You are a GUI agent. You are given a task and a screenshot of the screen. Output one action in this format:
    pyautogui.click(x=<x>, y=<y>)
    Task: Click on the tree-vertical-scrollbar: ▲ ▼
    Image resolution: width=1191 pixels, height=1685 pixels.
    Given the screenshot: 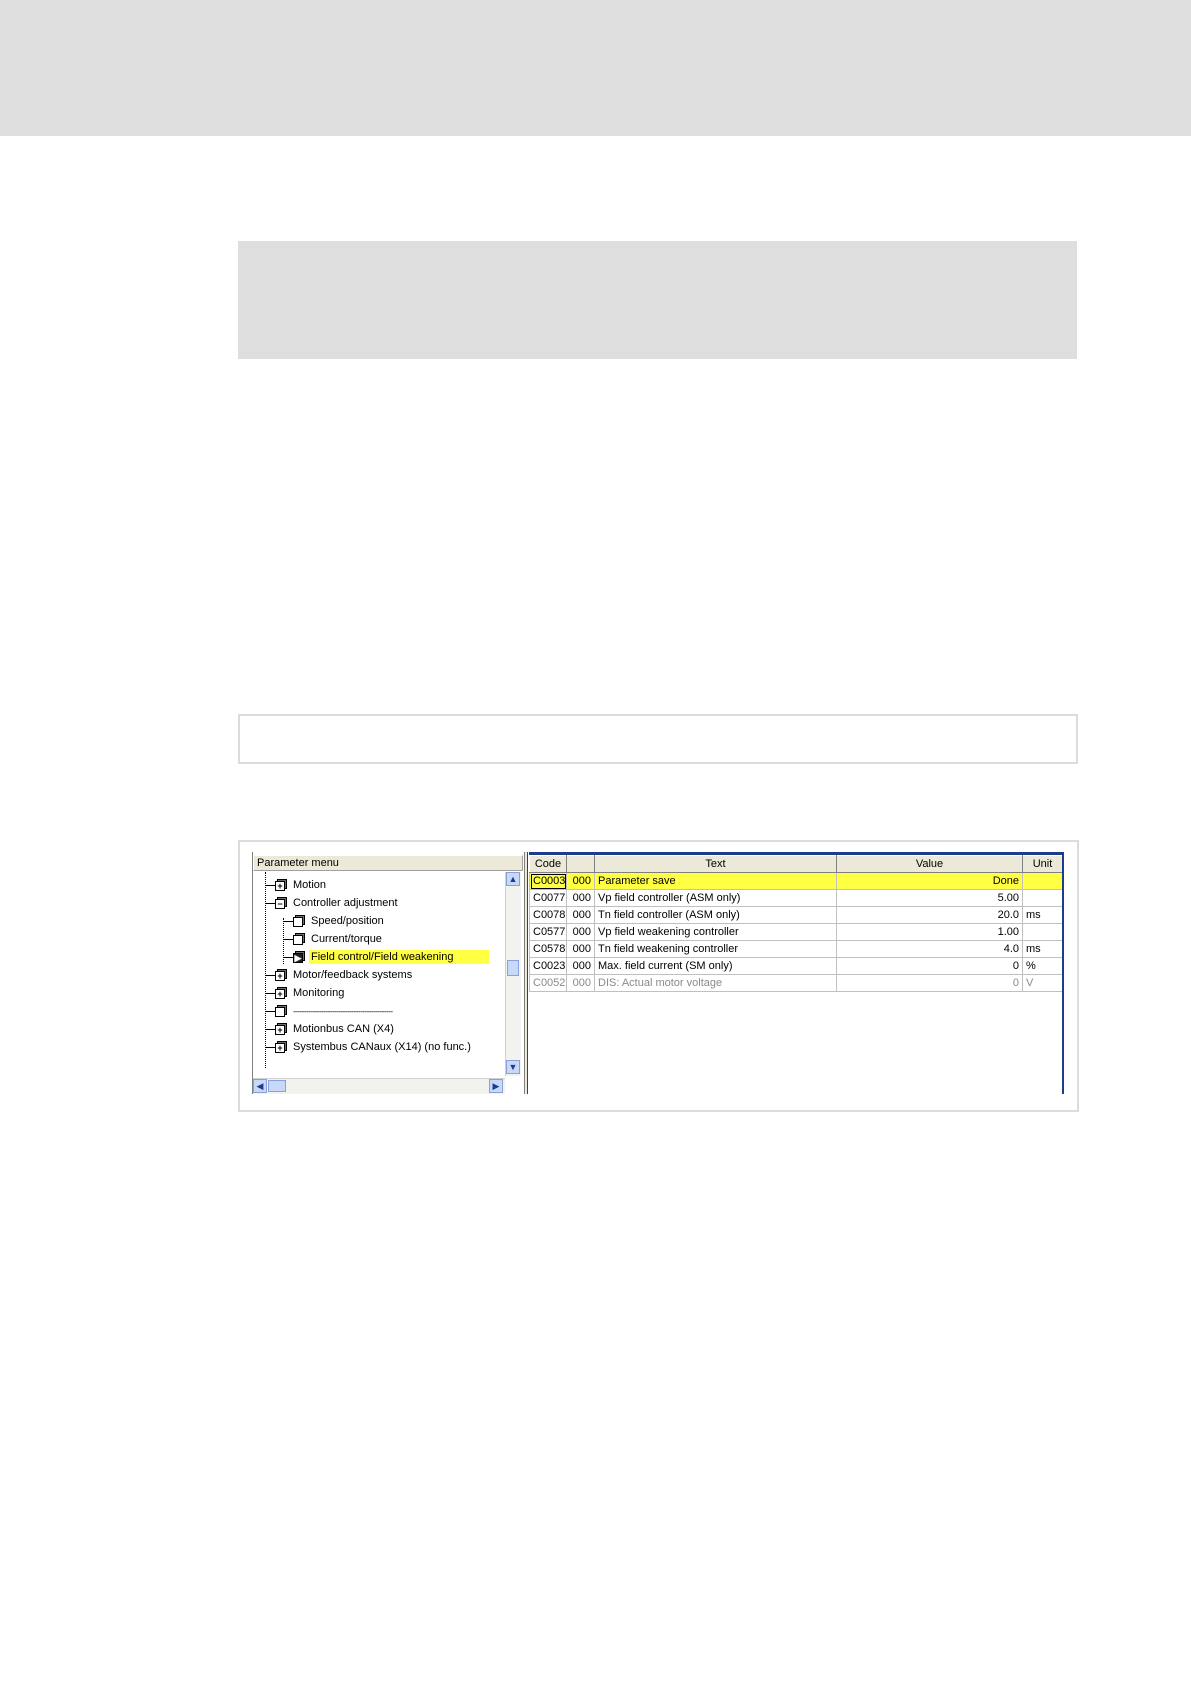 What is the action you would take?
    pyautogui.click(x=513, y=974)
    